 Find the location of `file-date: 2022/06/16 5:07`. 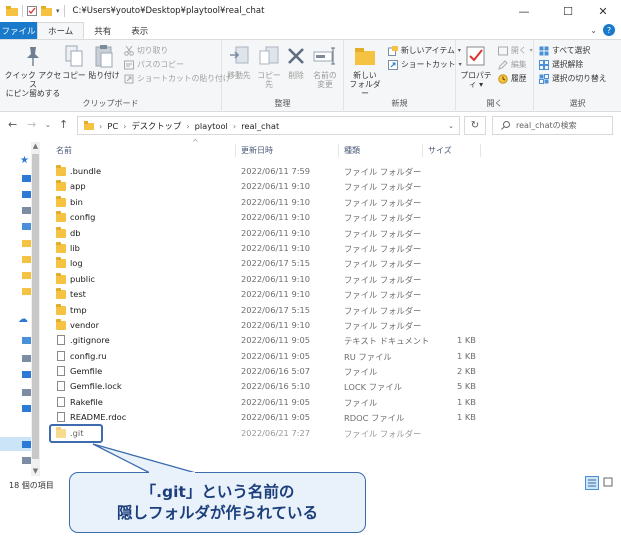

file-date: 2022/06/16 5:07 is located at coordinates (276, 371).